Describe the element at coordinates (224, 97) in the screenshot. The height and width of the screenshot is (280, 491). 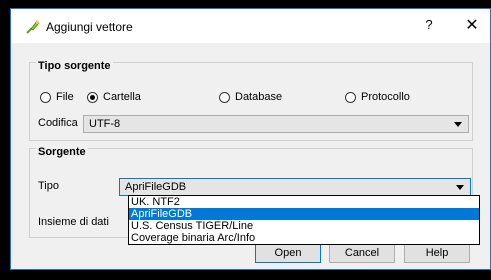
I see `radio-database-indicator` at that location.